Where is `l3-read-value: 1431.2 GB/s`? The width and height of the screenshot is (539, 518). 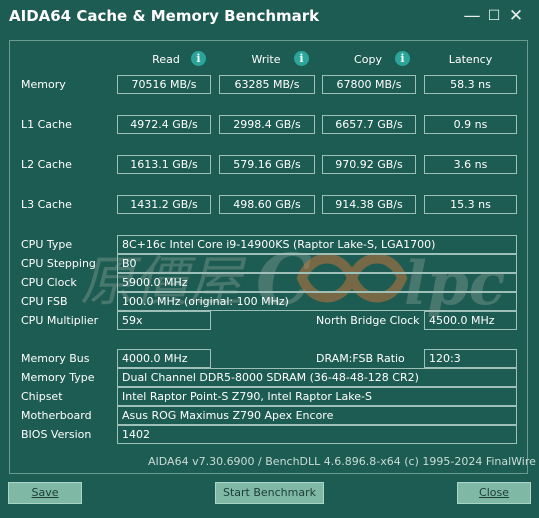 l3-read-value: 1431.2 GB/s is located at coordinates (164, 204).